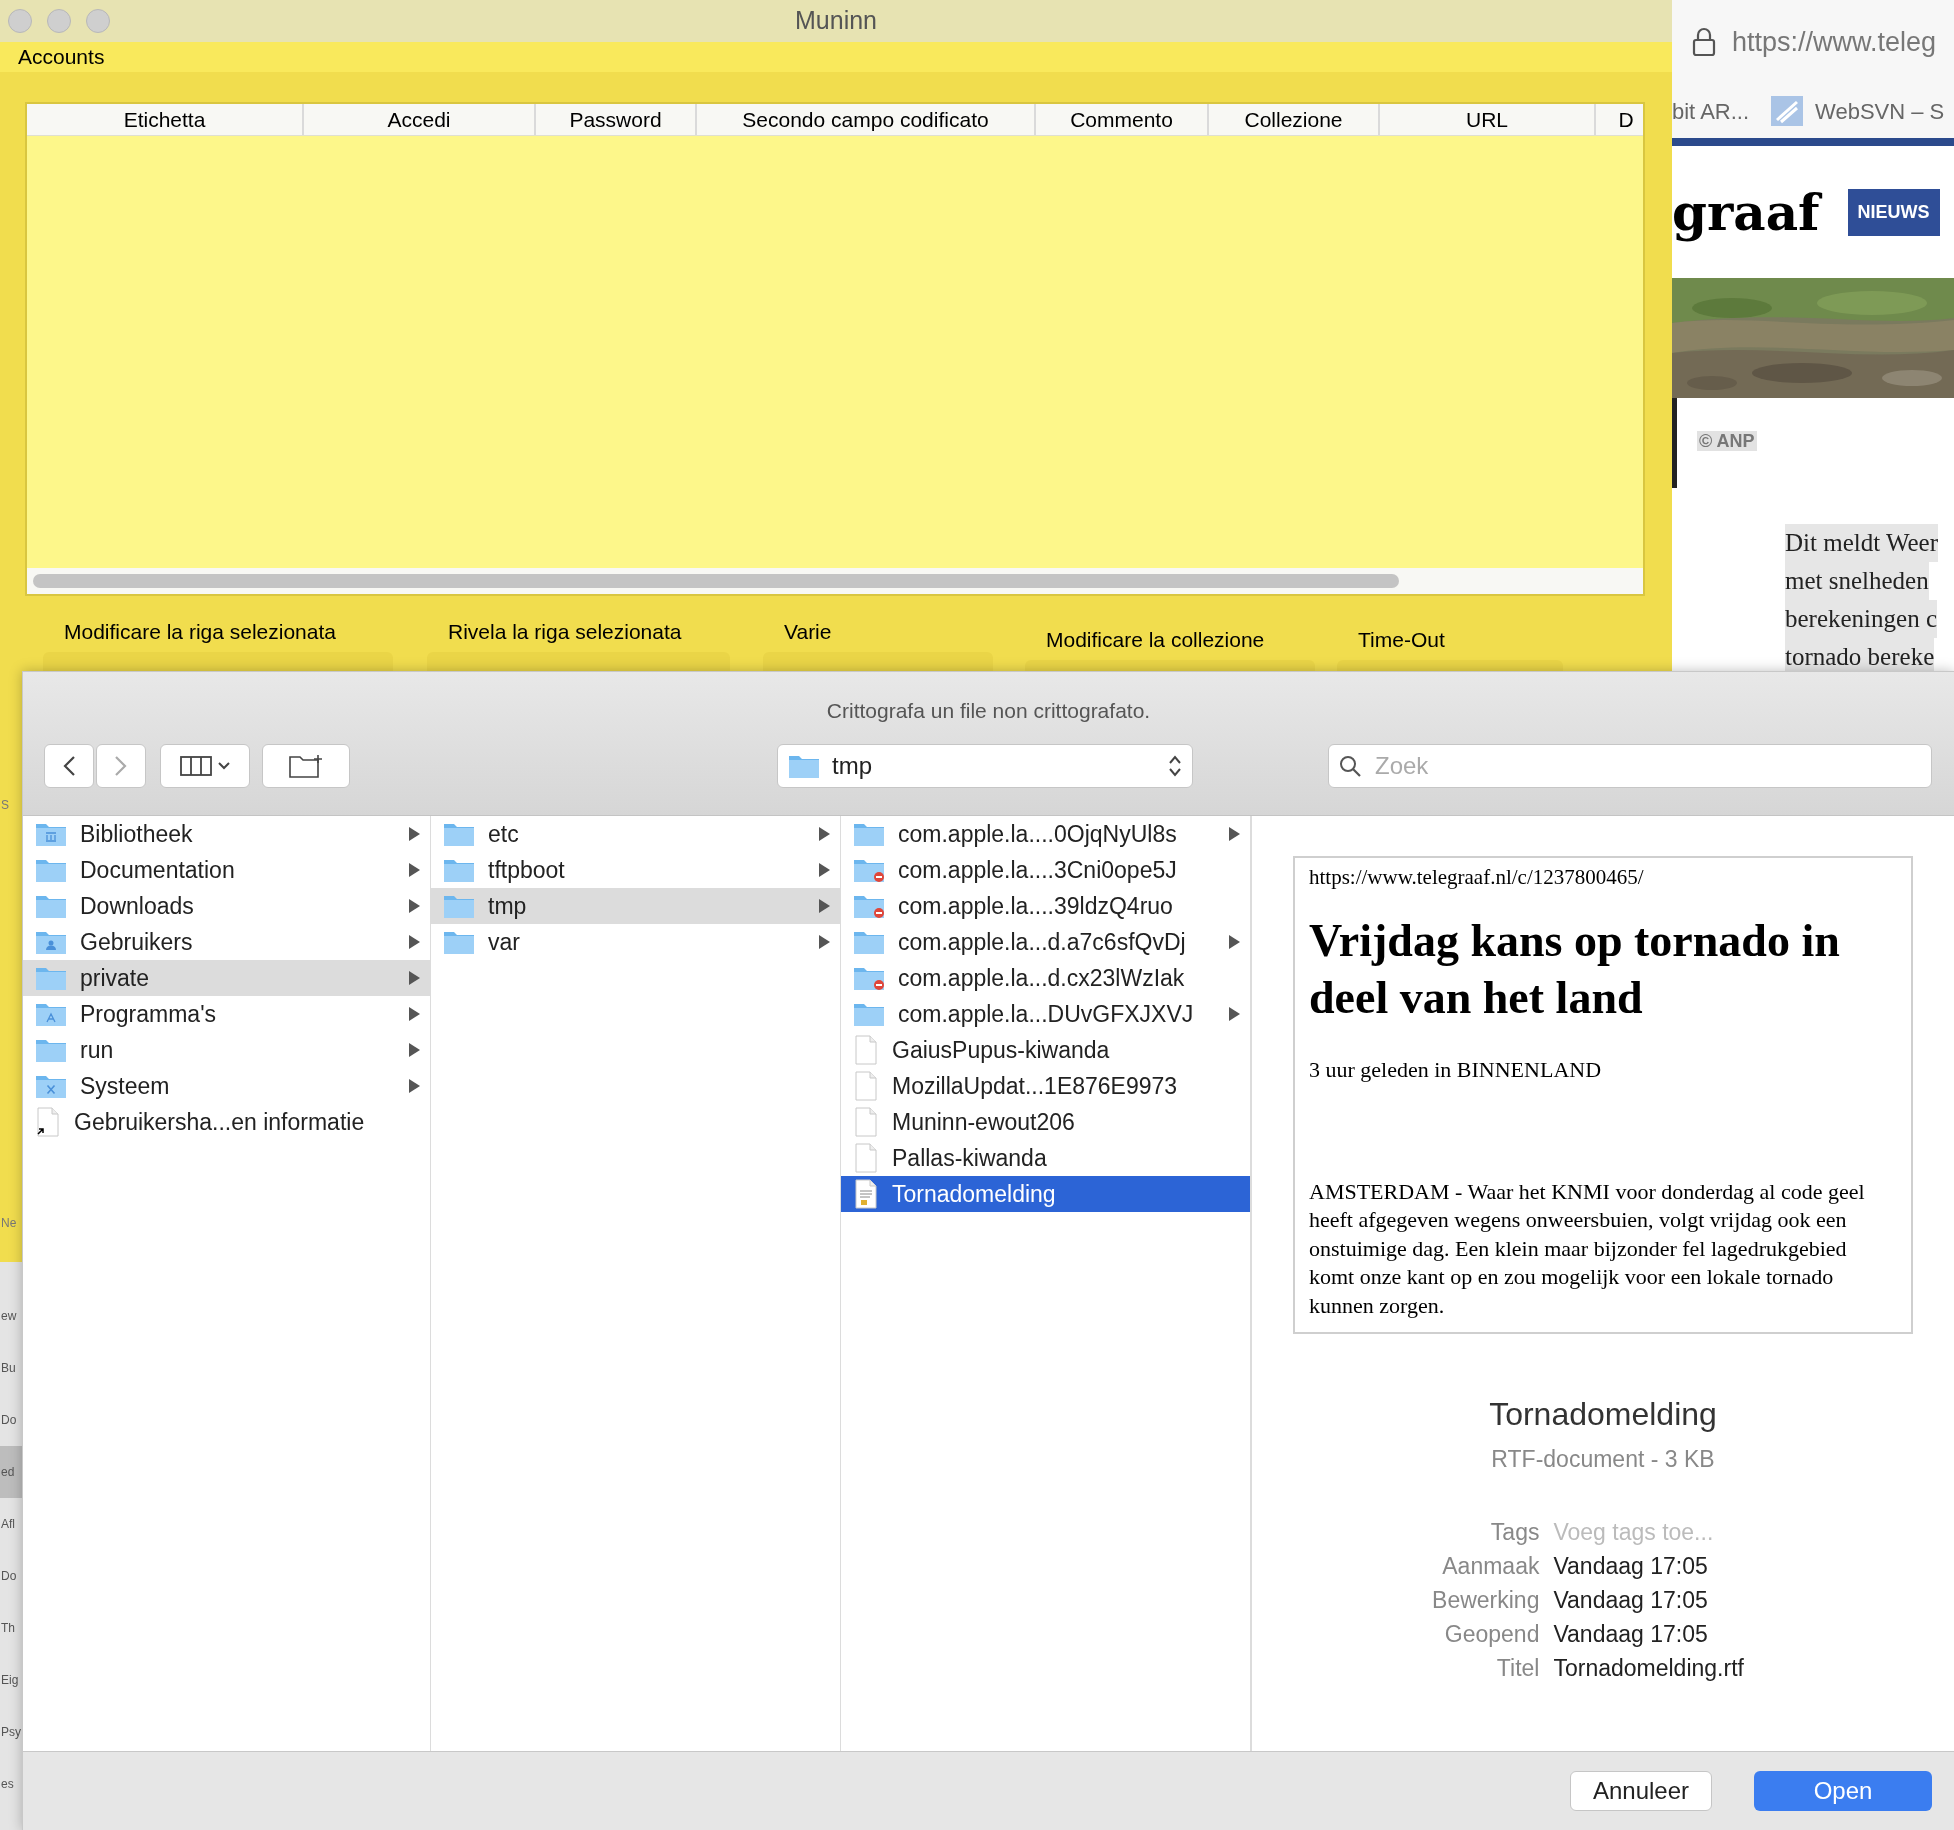  What do you see at coordinates (137, 906) in the screenshot?
I see `file-name: Downloads` at bounding box center [137, 906].